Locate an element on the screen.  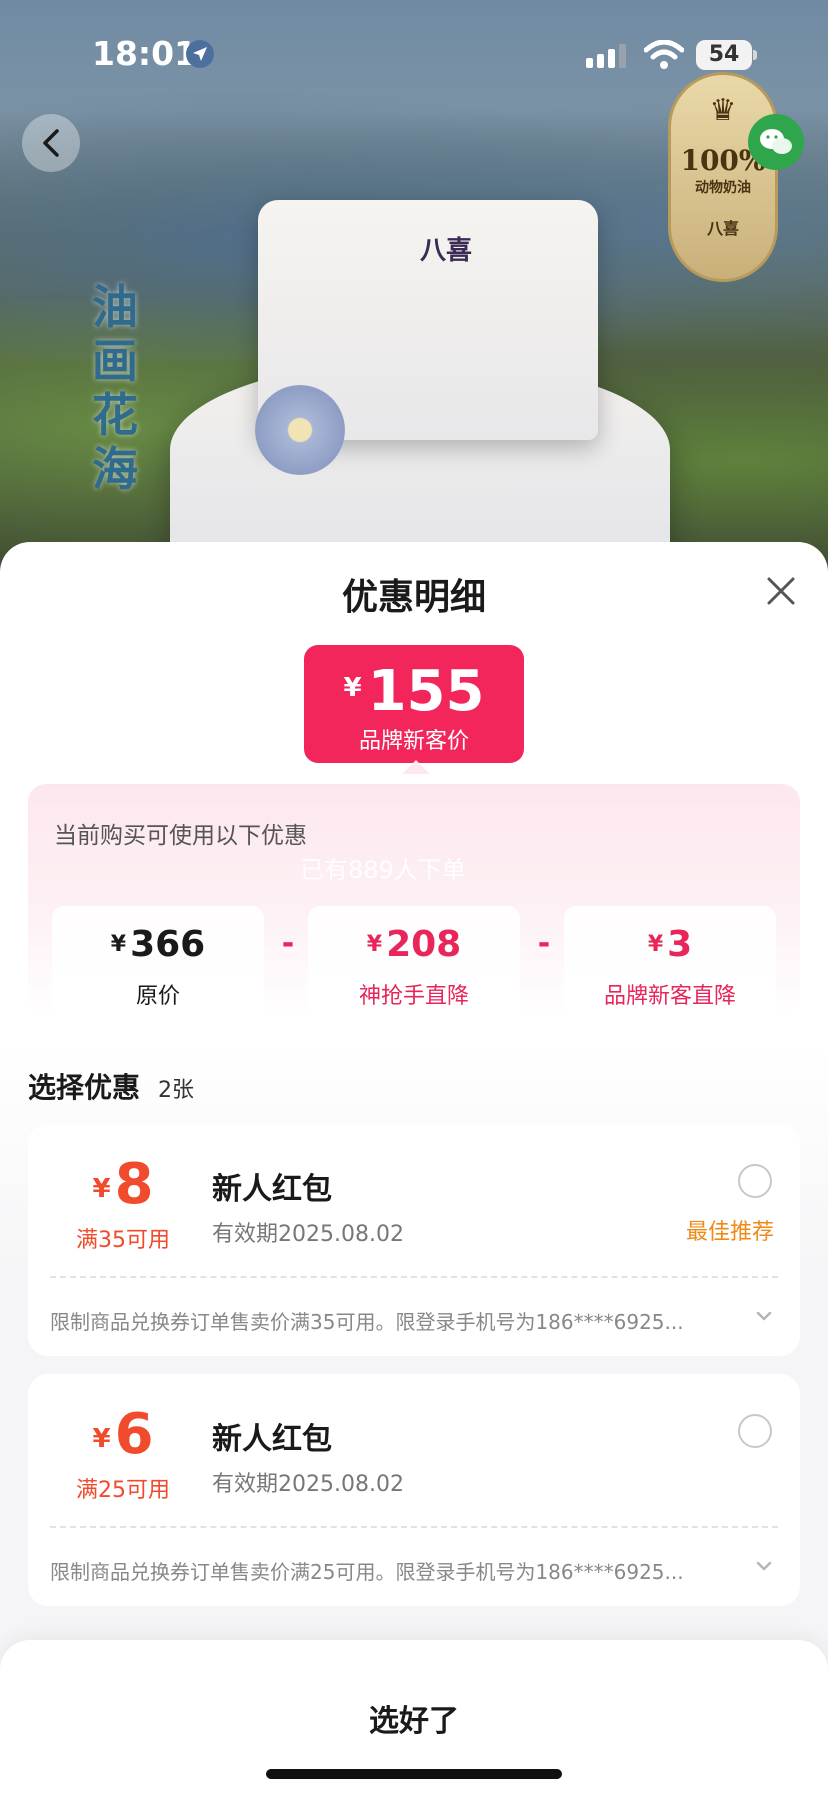
coupon-amount: 8 is located at coordinates (134, 1184).